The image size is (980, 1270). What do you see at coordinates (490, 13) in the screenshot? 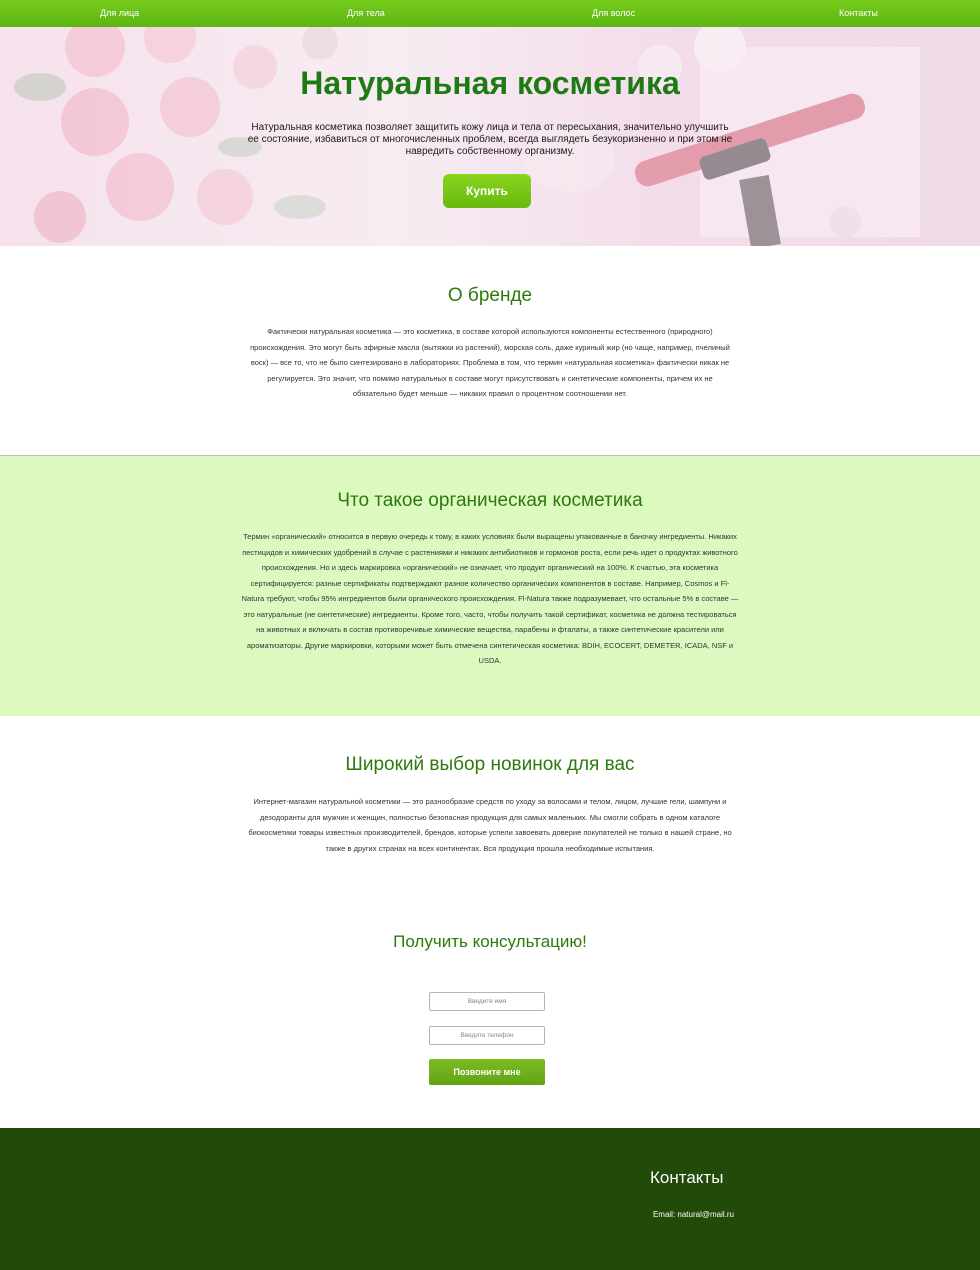
I see `top-nav: Для лица Для тела Для волос Контакты` at bounding box center [490, 13].